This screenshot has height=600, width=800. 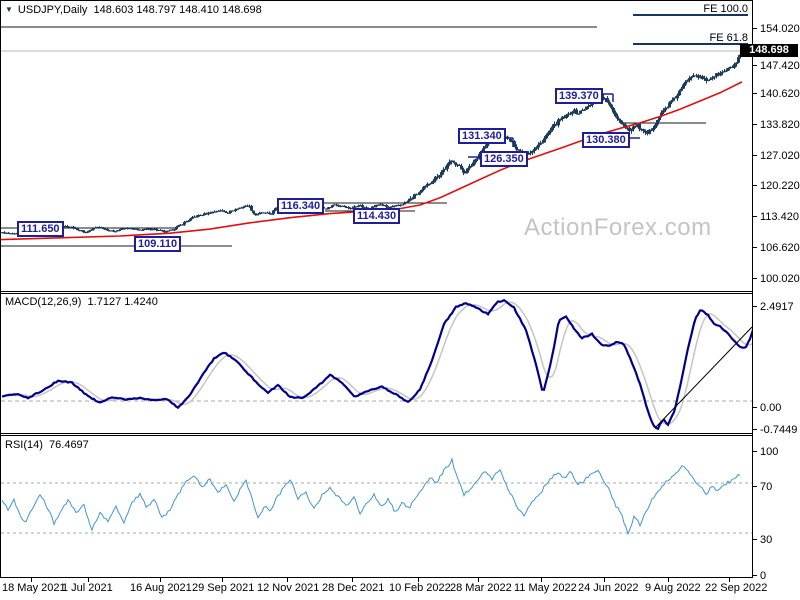 I want to click on macd-indicator-name: MACD(12,26,9), so click(x=43, y=302).